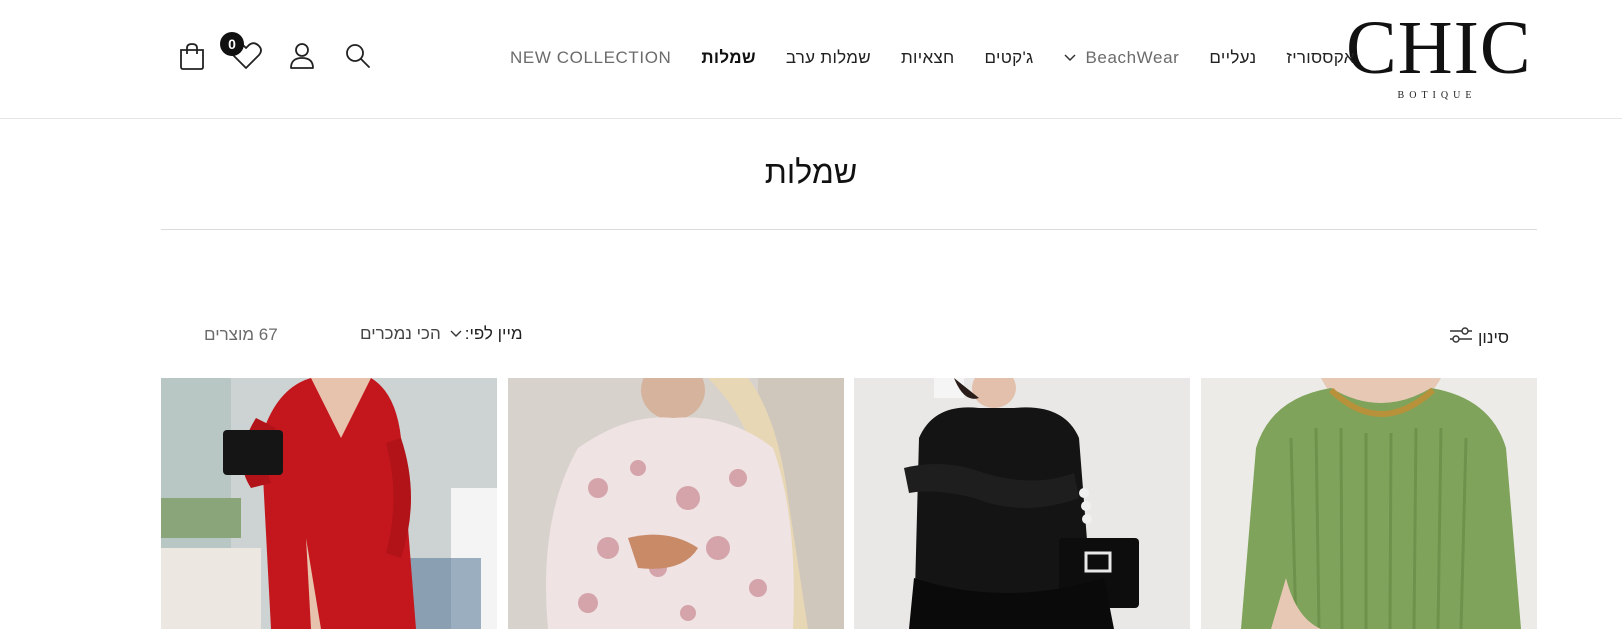  I want to click on brand-logo: CHIC BOTIQUE, so click(1439, 54).